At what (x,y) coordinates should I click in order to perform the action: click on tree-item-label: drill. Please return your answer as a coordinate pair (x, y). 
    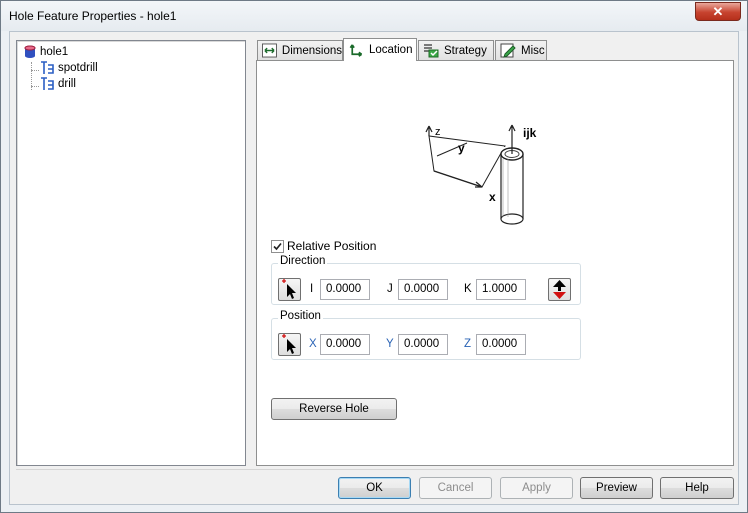
    Looking at the image, I should click on (67, 84).